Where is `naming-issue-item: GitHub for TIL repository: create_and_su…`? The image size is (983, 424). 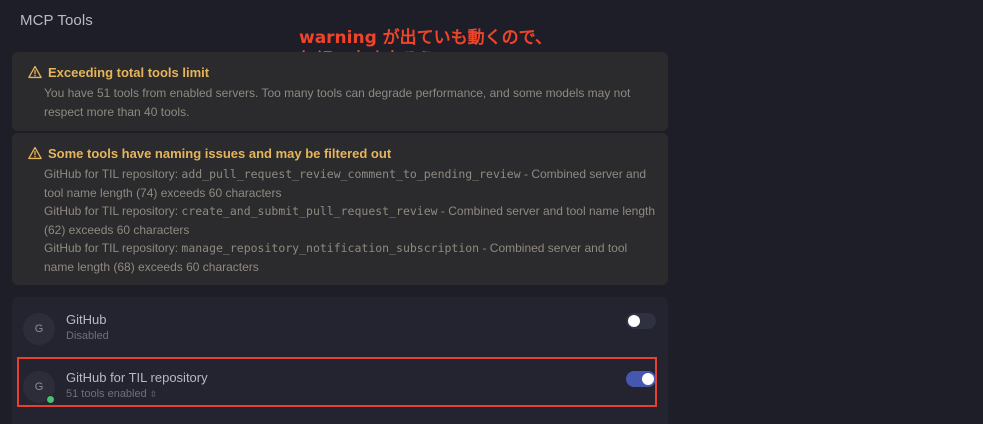
naming-issue-item: GitHub for TIL repository: create_and_su… is located at coordinates (350, 220).